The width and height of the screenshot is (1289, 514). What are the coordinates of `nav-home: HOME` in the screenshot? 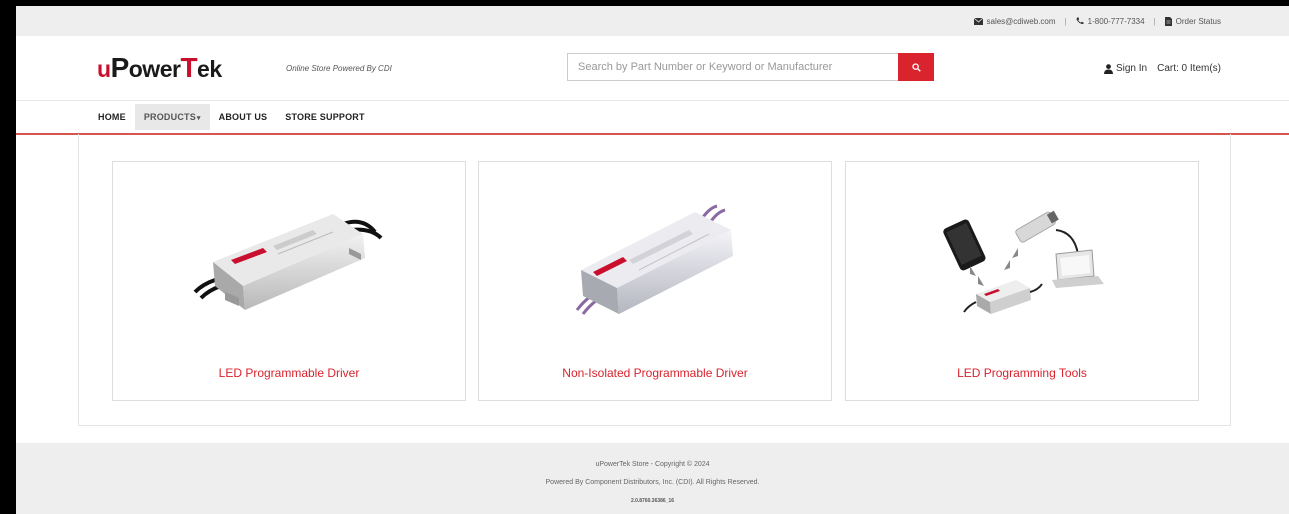 It's located at (112, 117).